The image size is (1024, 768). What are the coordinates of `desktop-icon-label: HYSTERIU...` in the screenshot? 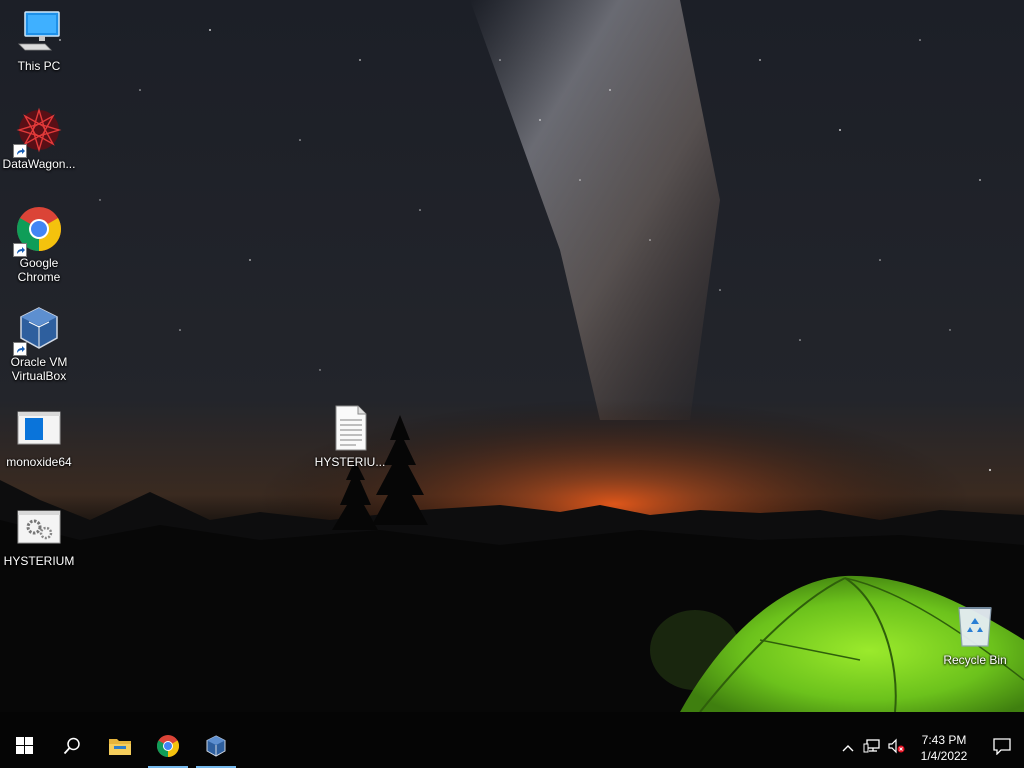 It's located at (350, 462).